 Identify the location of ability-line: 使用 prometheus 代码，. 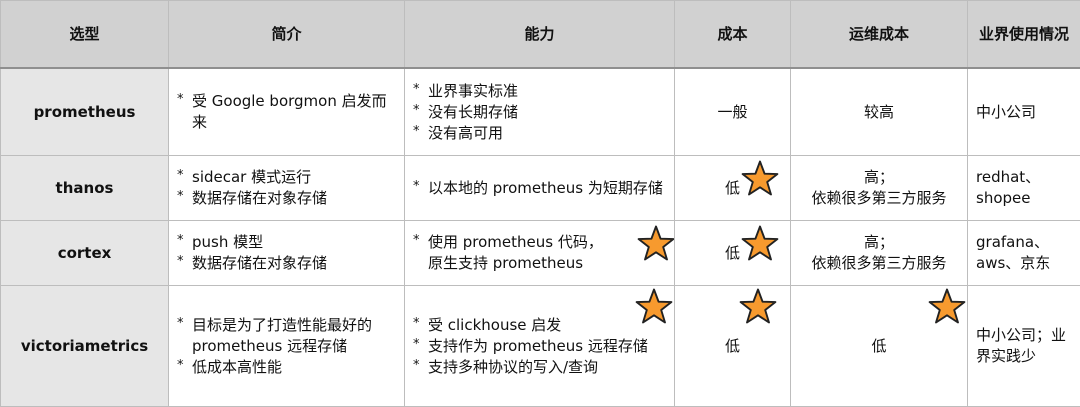
(515, 242).